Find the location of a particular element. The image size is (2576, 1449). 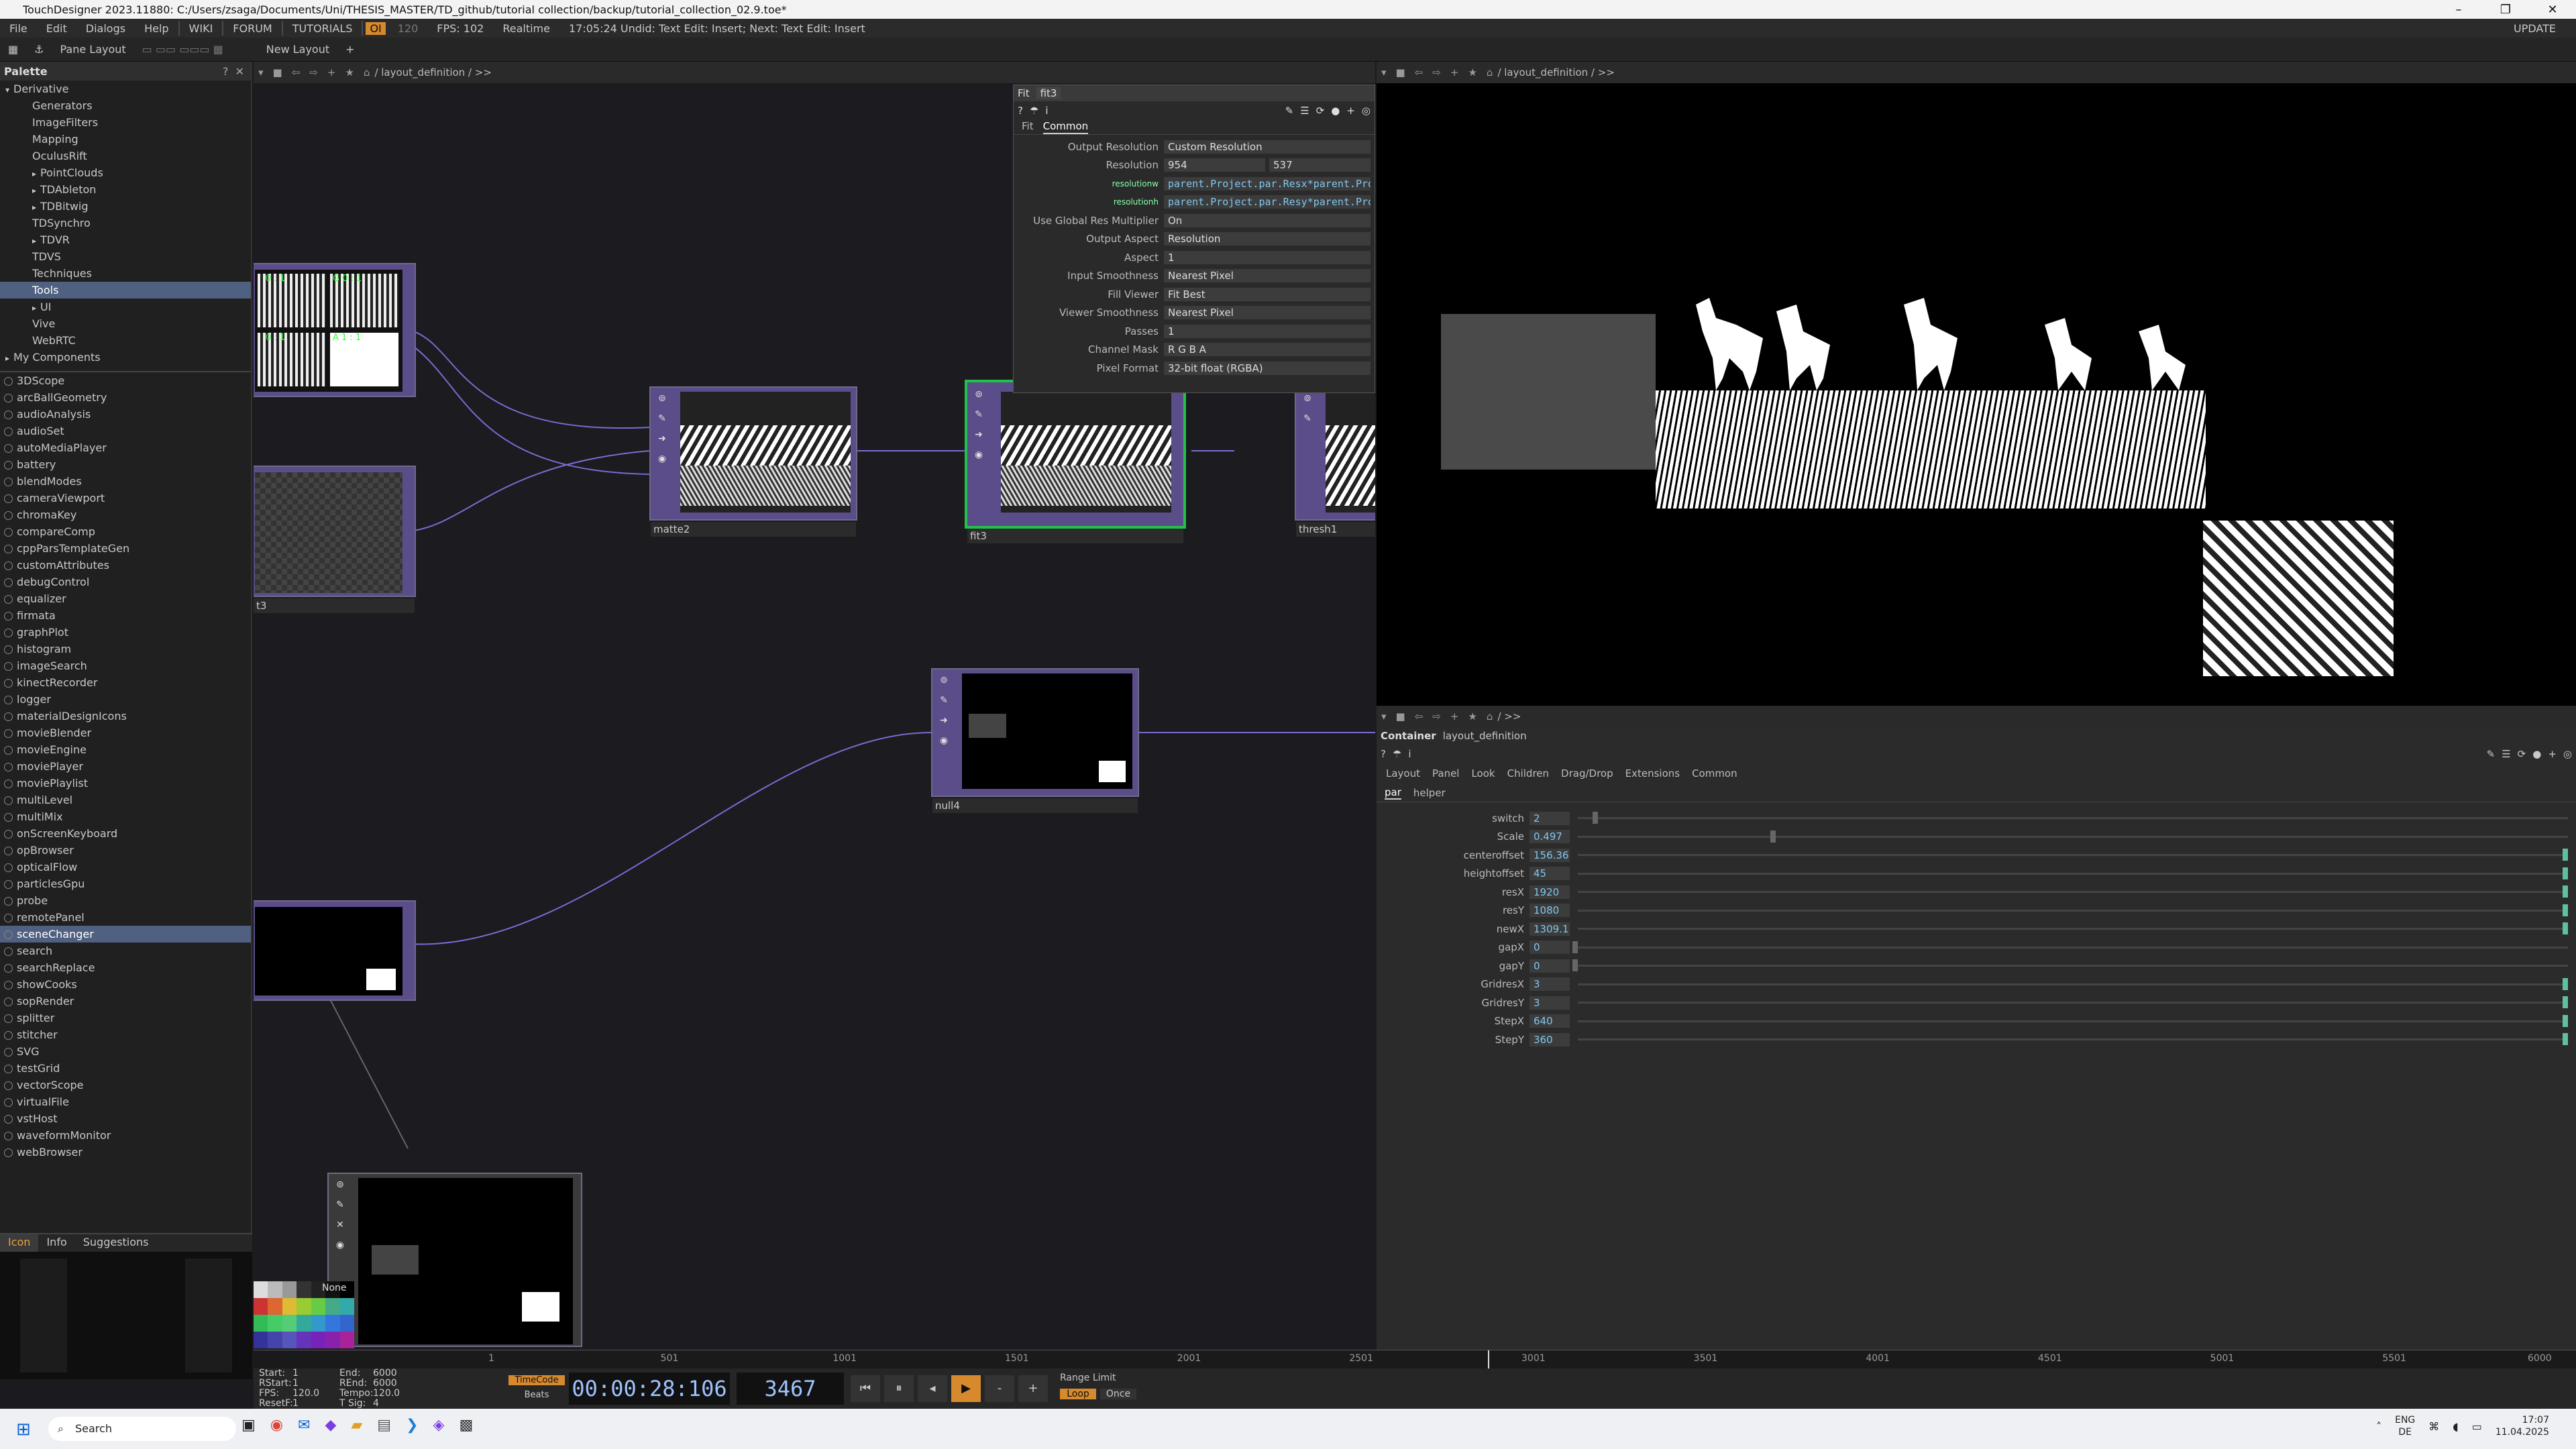

palette-component: movieEngine is located at coordinates (125, 749).